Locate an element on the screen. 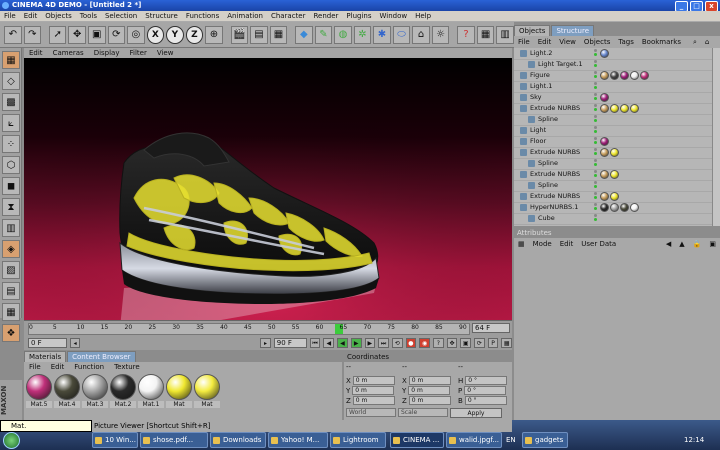 This screenshot has width=720, height=450. timeline-ruler: 0 5 10 15 20 25 30 35 40 45 50 55 60 65 70 75 80 85 90 is located at coordinates (249, 329).